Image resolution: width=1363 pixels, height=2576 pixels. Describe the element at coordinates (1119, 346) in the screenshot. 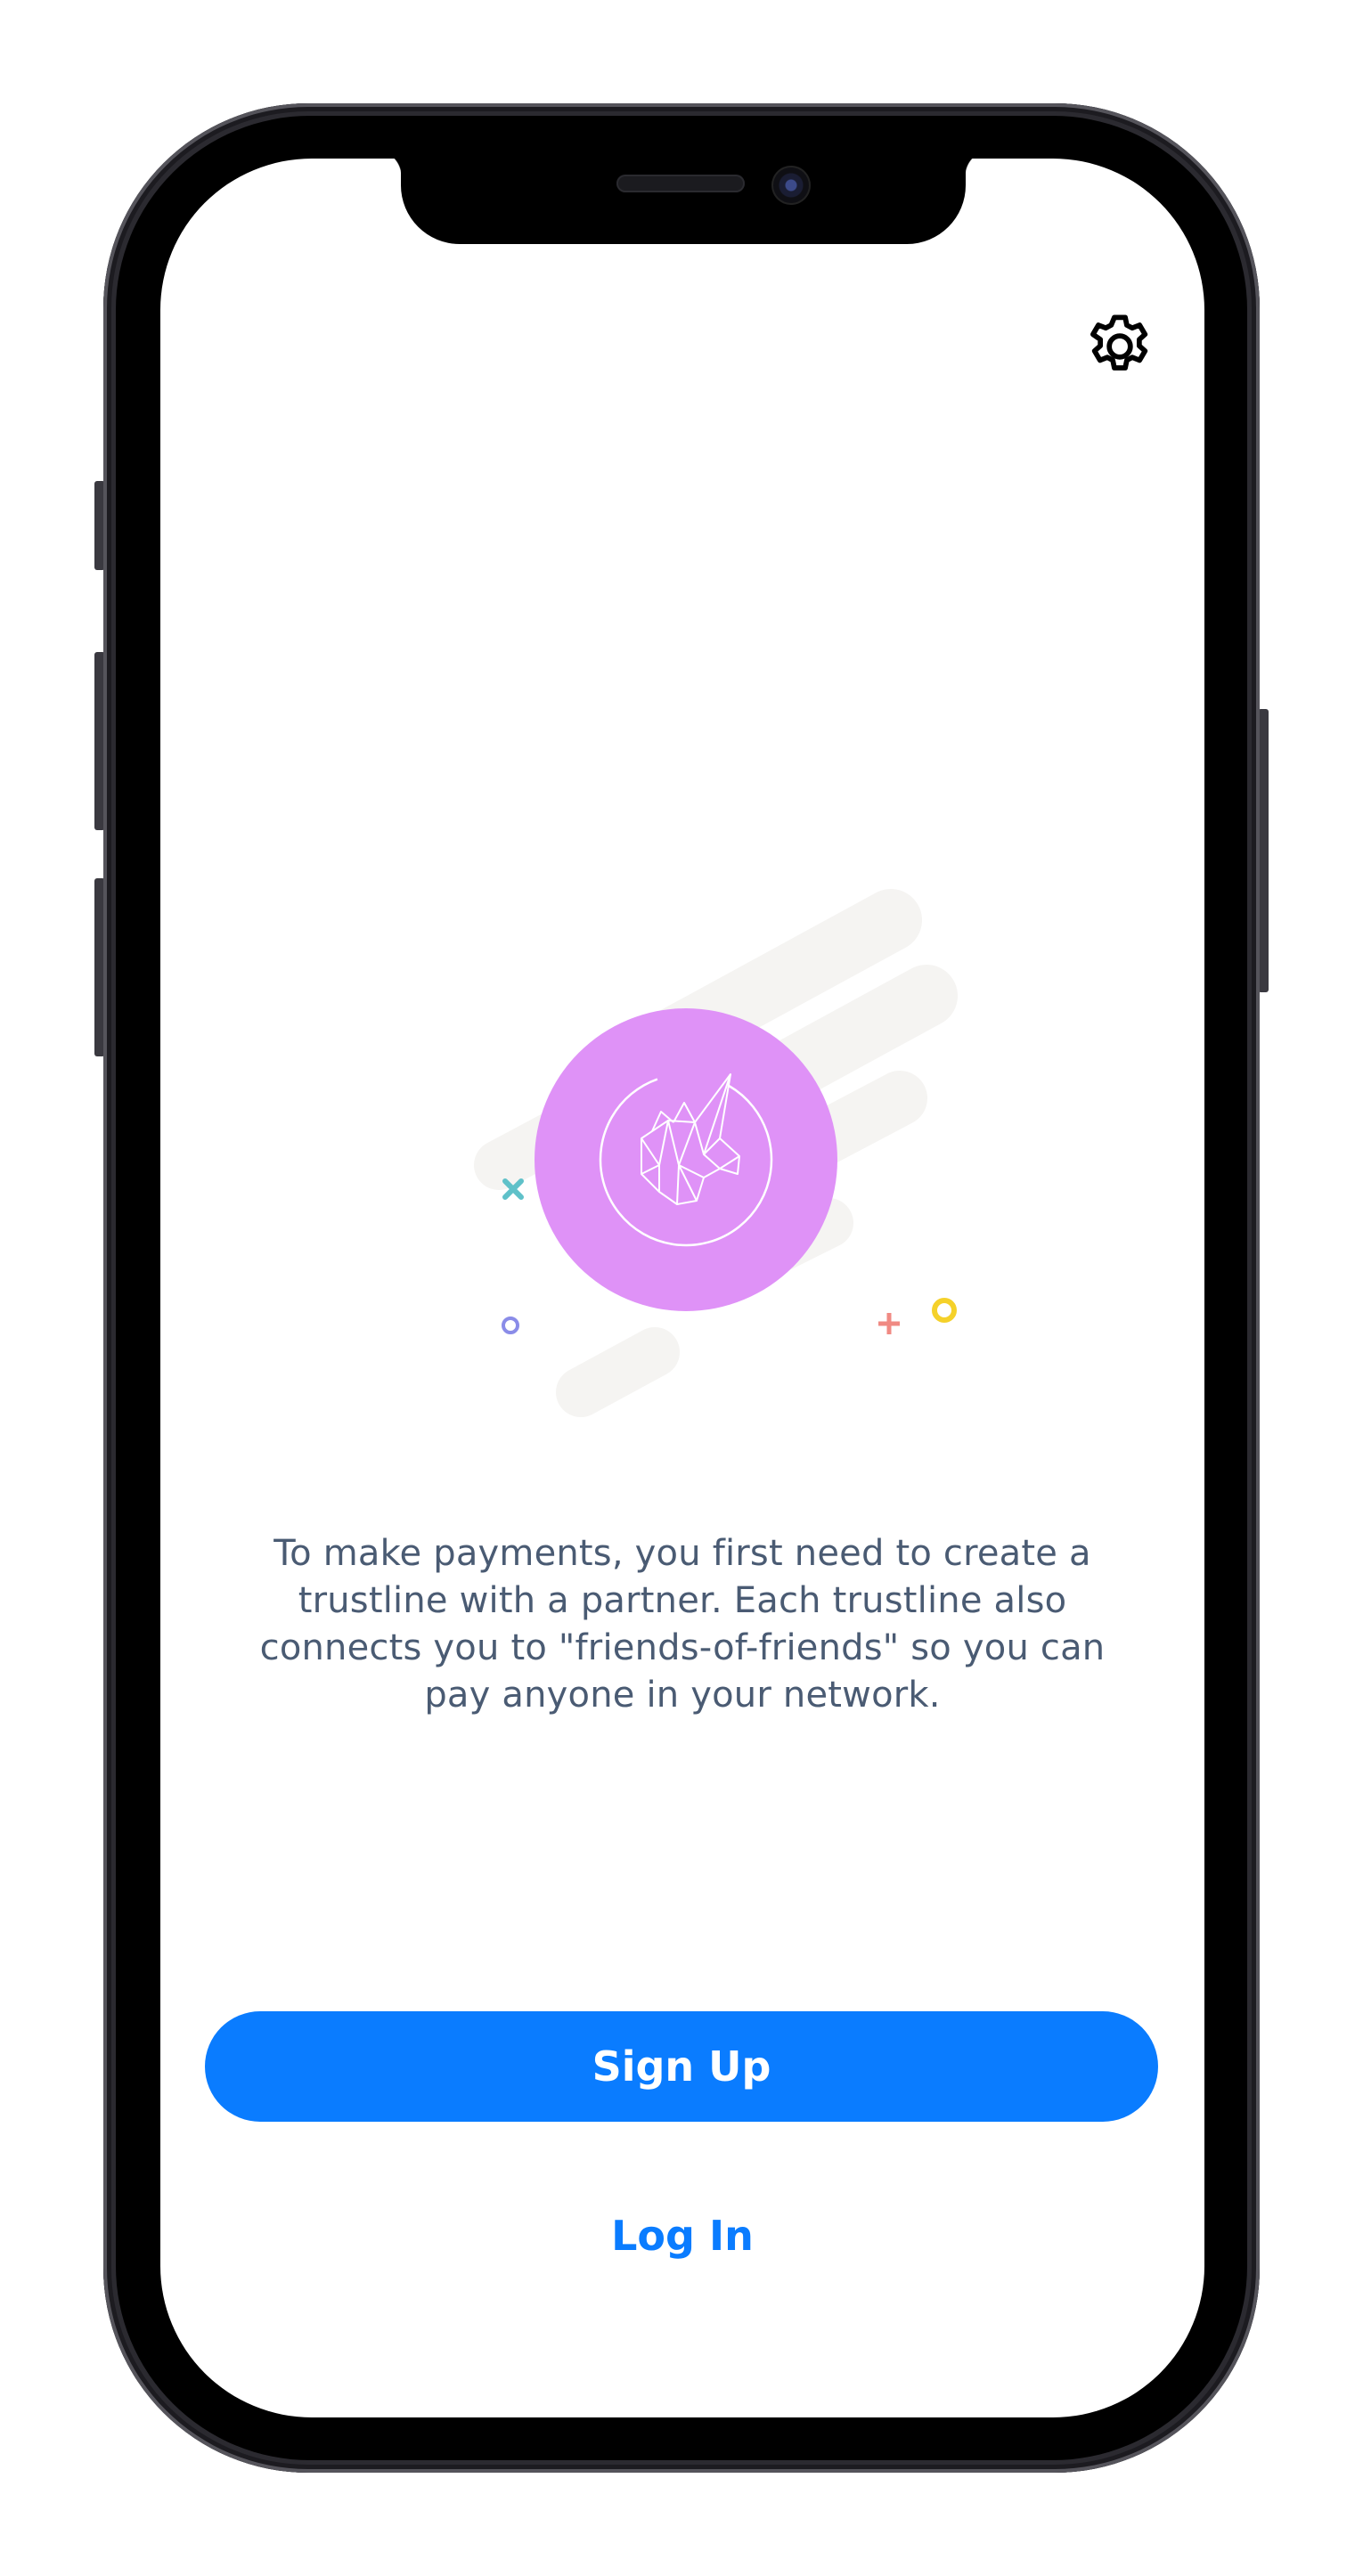

I see `gear-icon` at that location.